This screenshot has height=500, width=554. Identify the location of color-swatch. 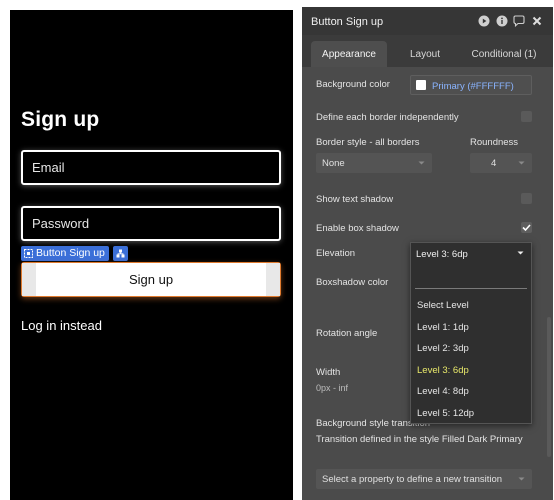
(421, 85).